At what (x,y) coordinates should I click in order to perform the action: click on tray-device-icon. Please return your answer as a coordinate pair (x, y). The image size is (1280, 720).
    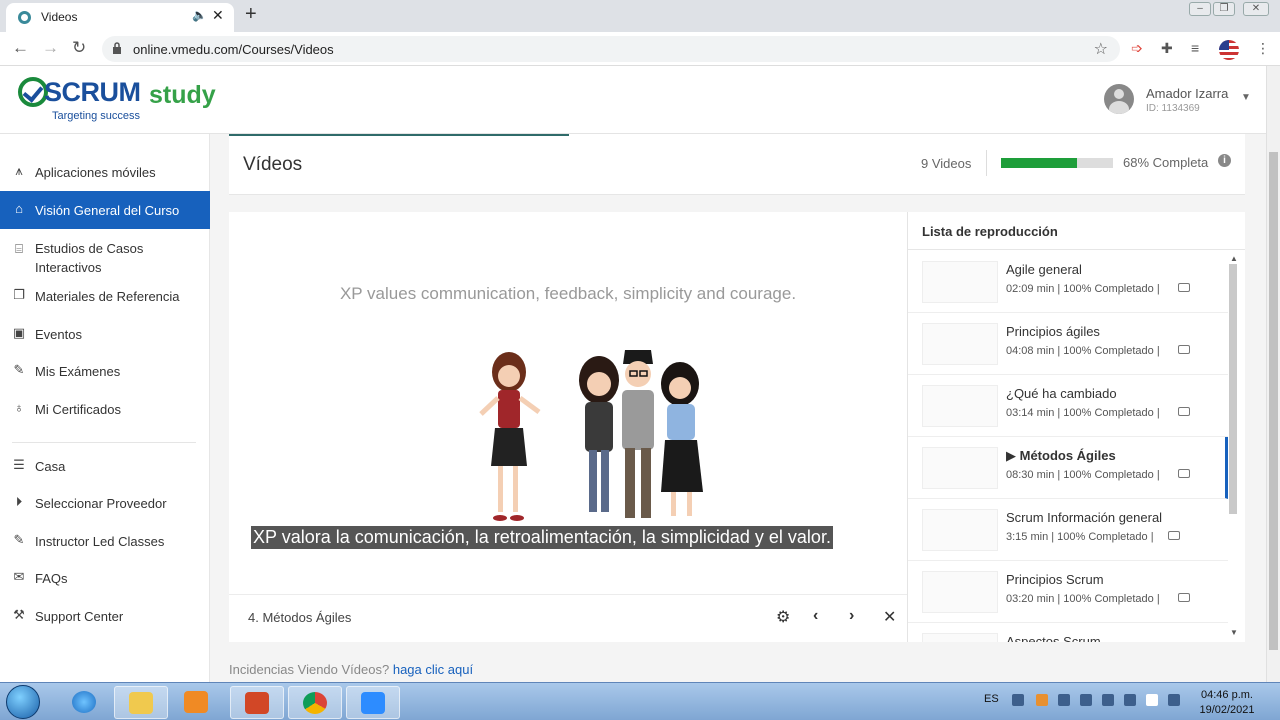
    Looking at the image, I should click on (1064, 700).